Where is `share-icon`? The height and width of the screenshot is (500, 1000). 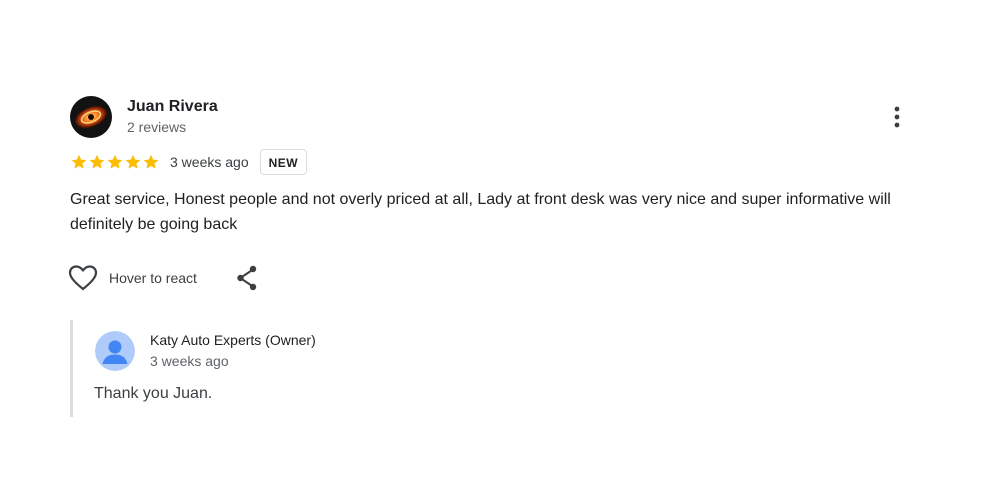
share-icon is located at coordinates (247, 278).